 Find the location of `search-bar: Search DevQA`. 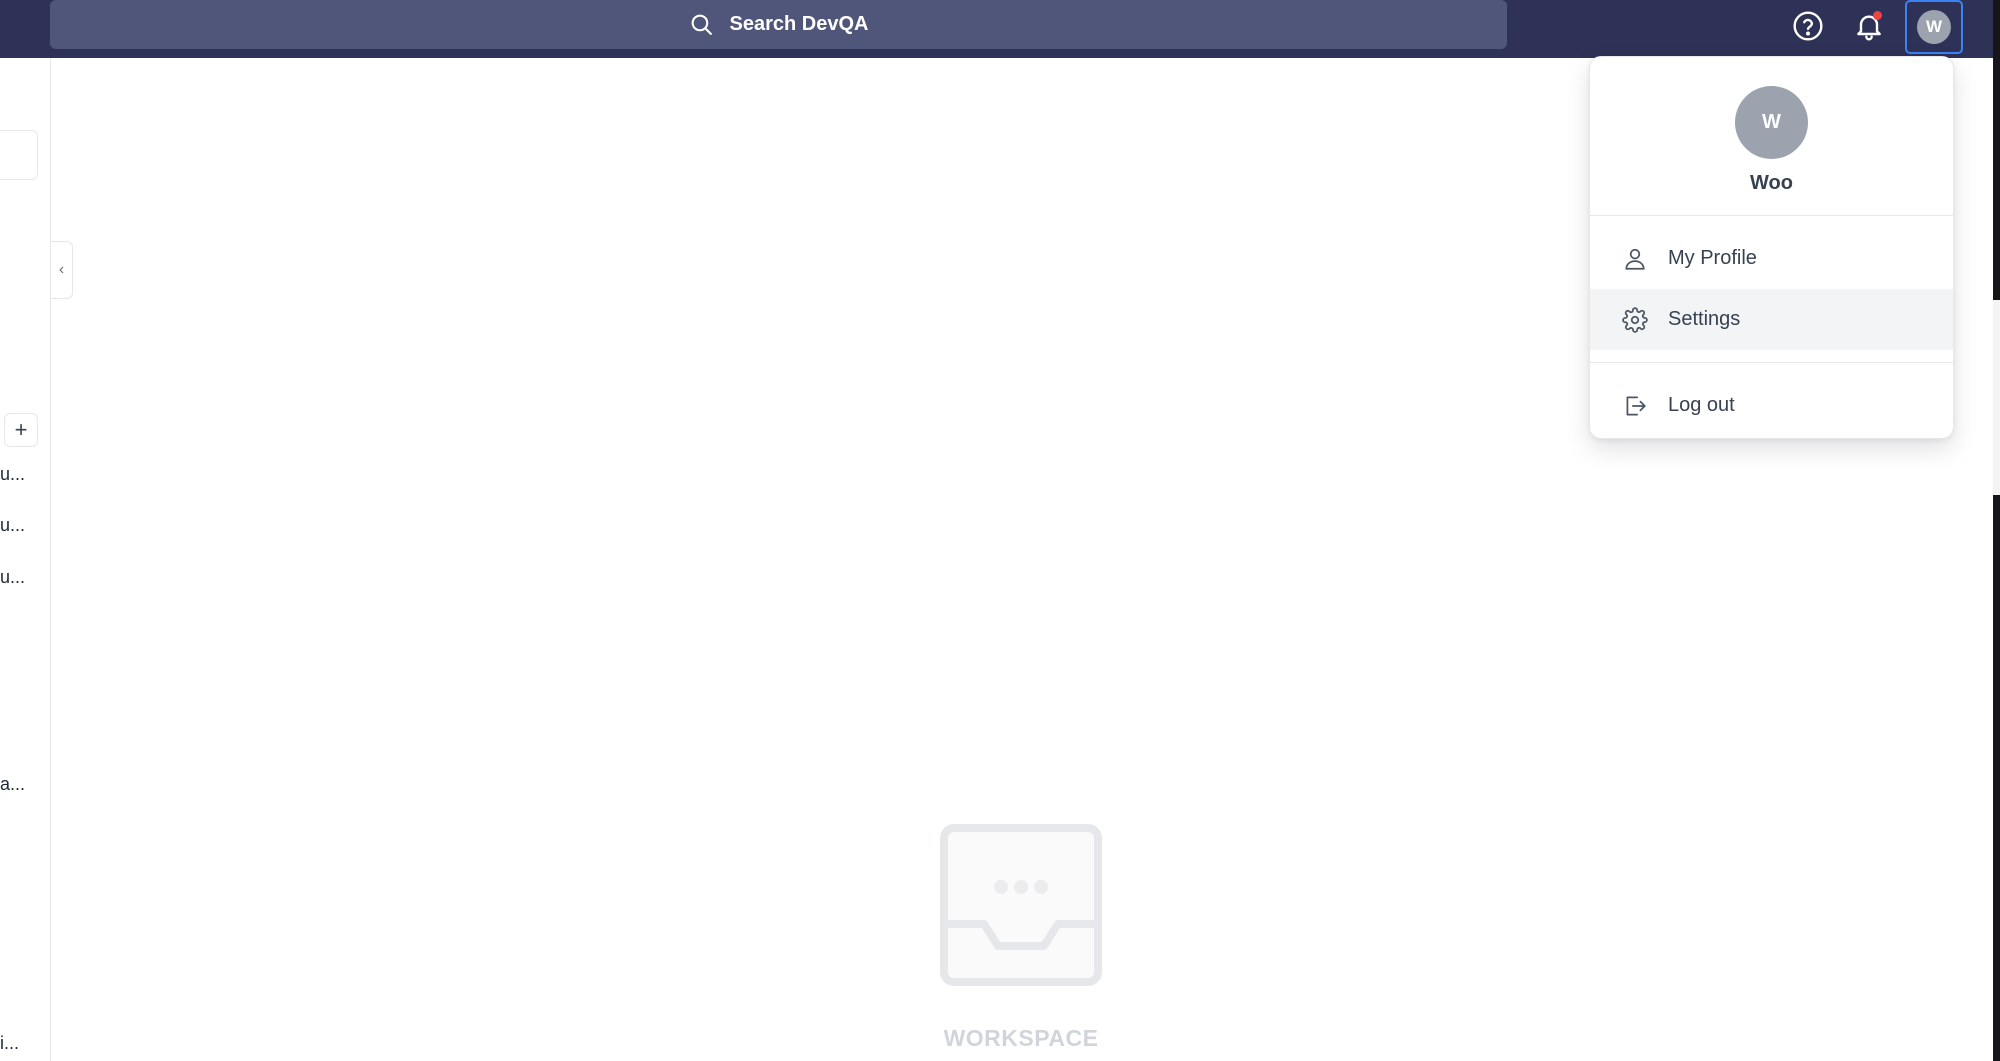

search-bar: Search DevQA is located at coordinates (778, 24).